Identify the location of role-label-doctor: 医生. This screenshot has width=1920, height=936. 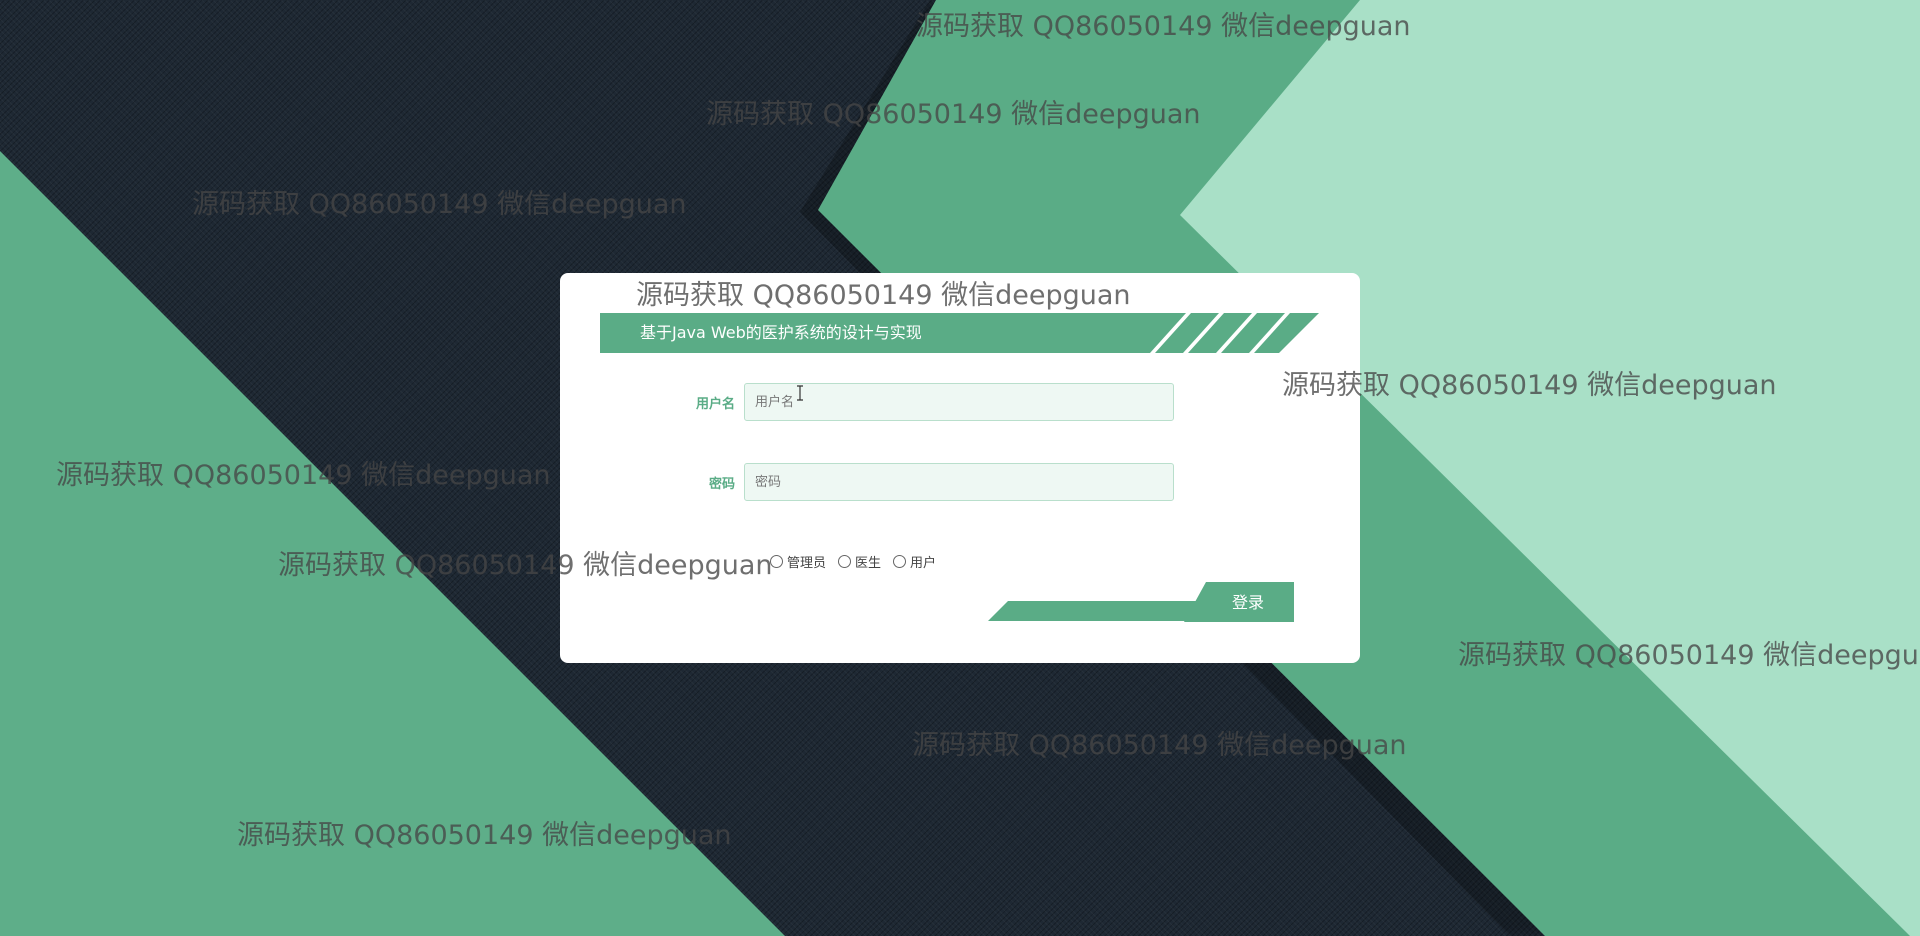
(868, 563).